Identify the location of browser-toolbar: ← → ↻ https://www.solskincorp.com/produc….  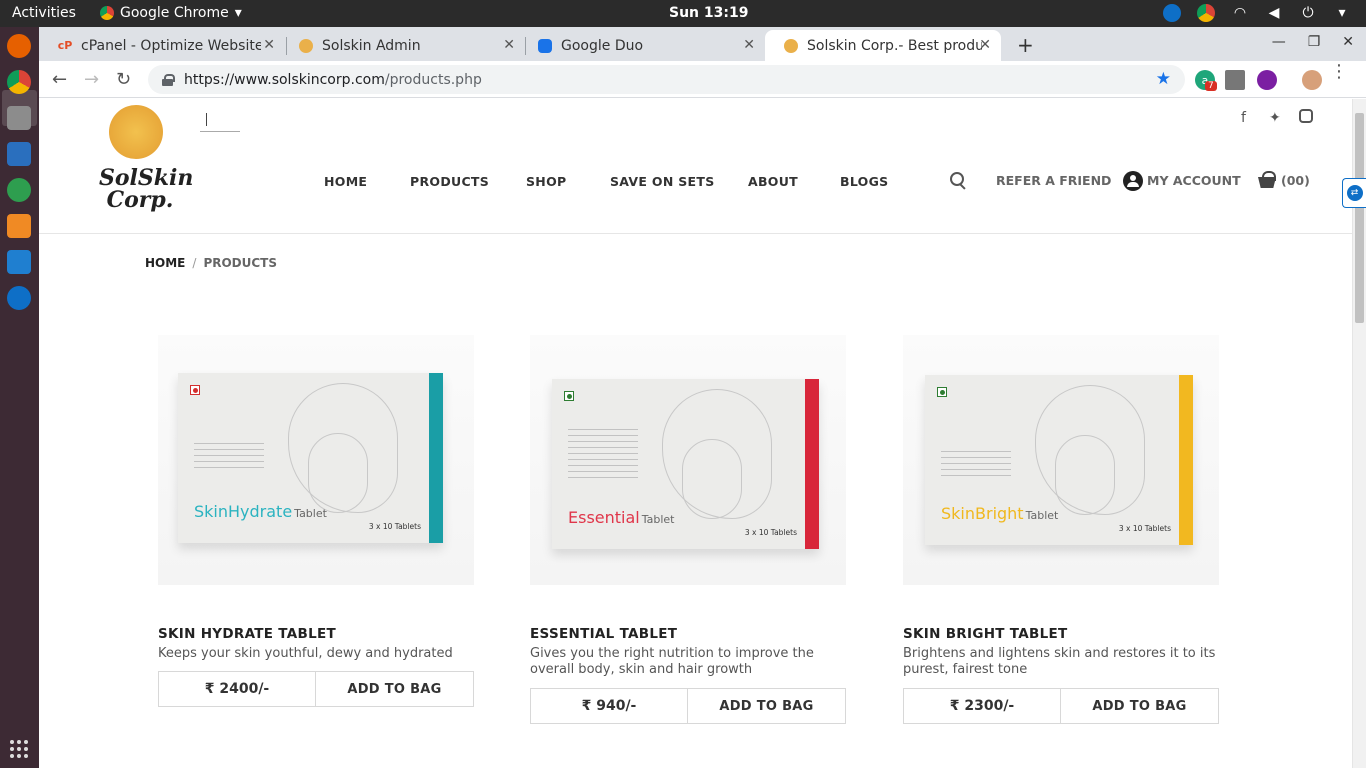
(702, 79).